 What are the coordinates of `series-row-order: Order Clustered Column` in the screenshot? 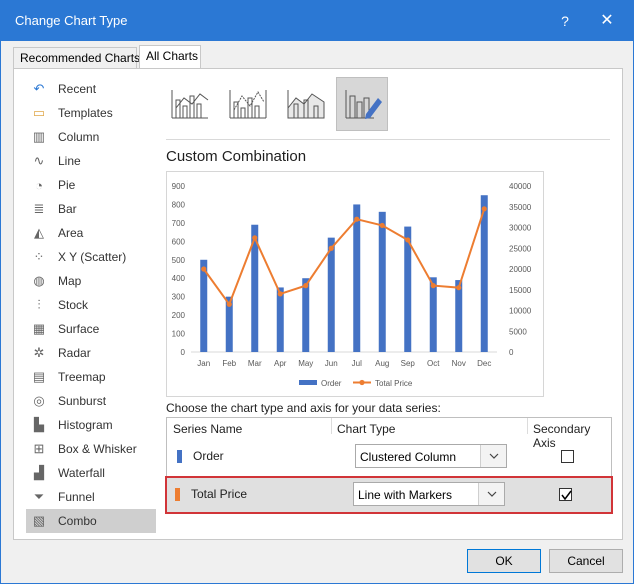 It's located at (389, 457).